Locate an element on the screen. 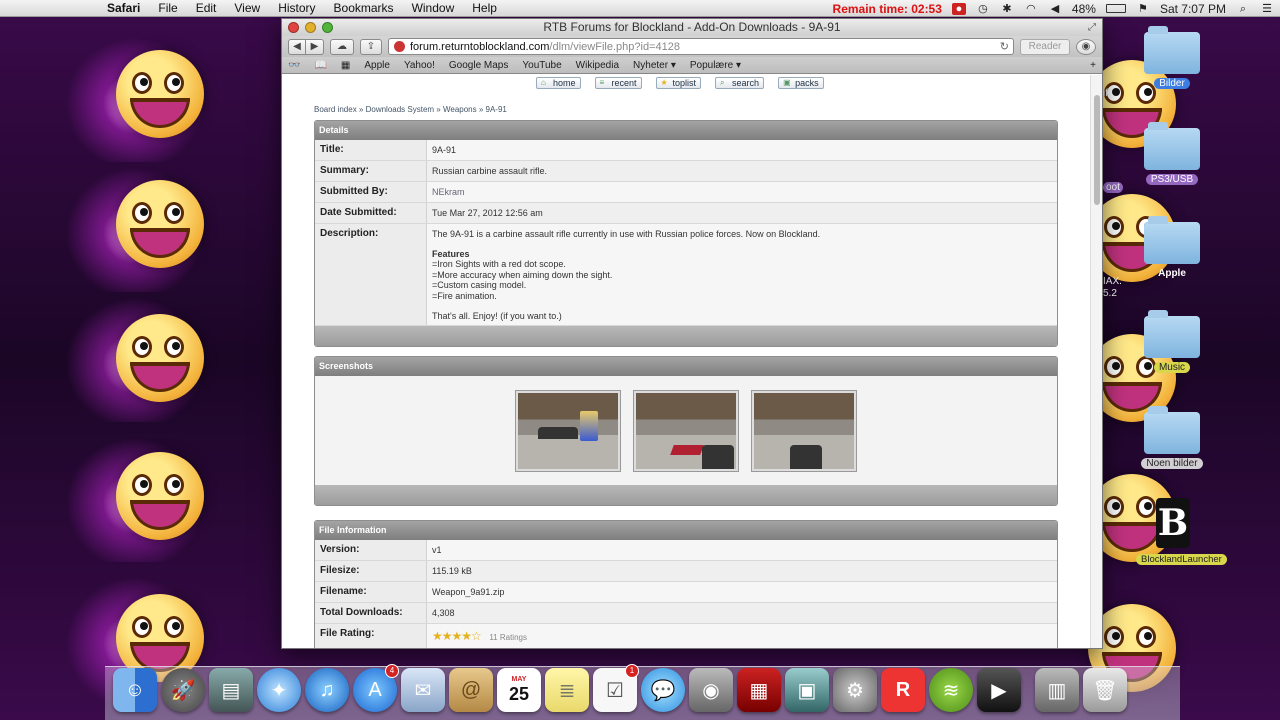 This screenshot has width=1280, height=720. desktop-icon-ps3-usb: PS3/USB is located at coordinates (1172, 153).